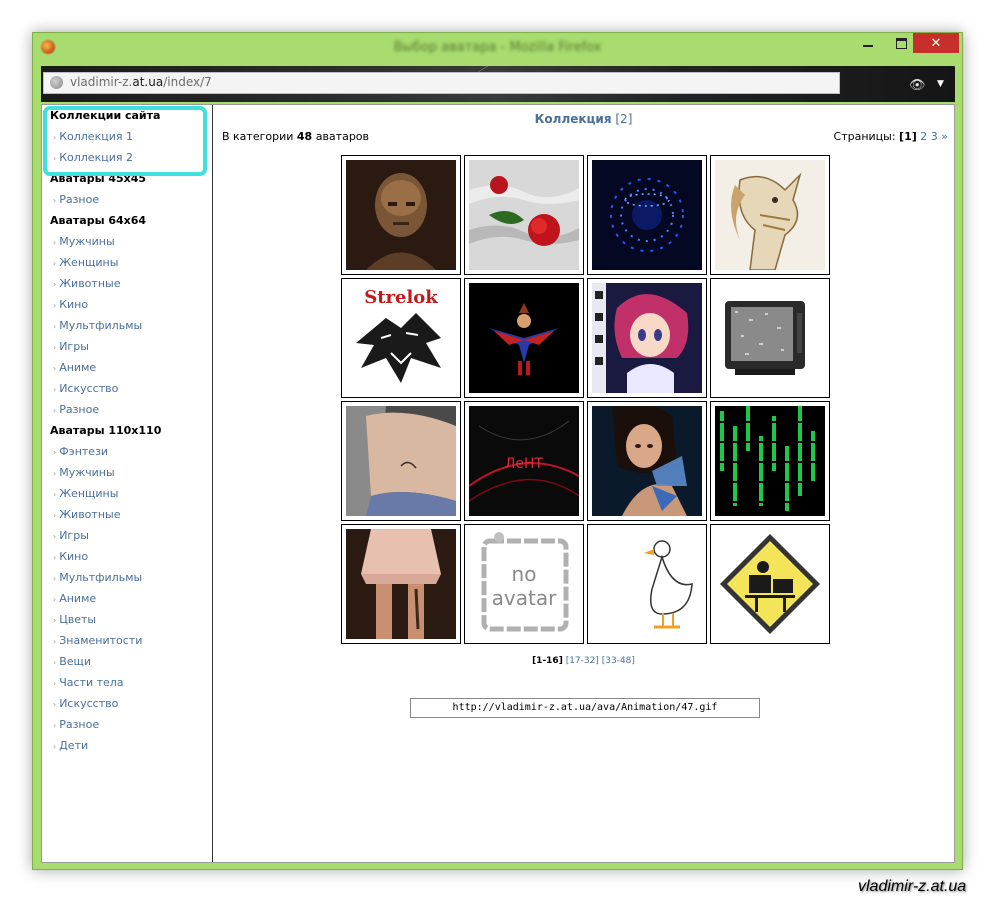 The image size is (995, 905). Describe the element at coordinates (618, 661) in the screenshot. I see `pager-link-33-48: [33-48]` at that location.